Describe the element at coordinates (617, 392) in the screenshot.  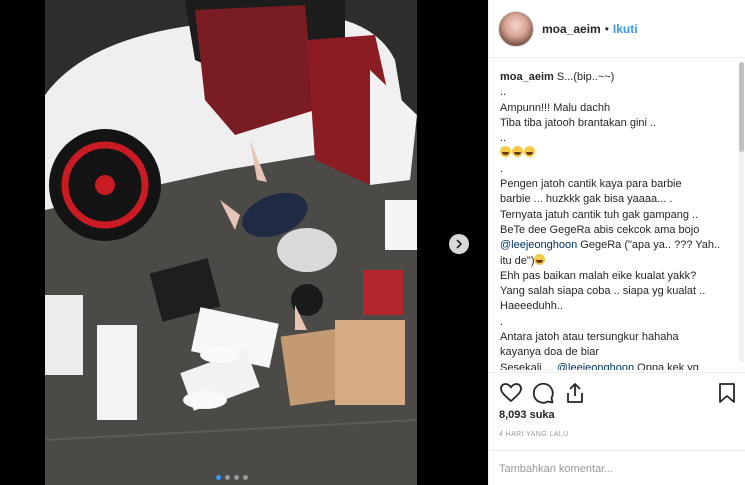
I see `action-bar` at that location.